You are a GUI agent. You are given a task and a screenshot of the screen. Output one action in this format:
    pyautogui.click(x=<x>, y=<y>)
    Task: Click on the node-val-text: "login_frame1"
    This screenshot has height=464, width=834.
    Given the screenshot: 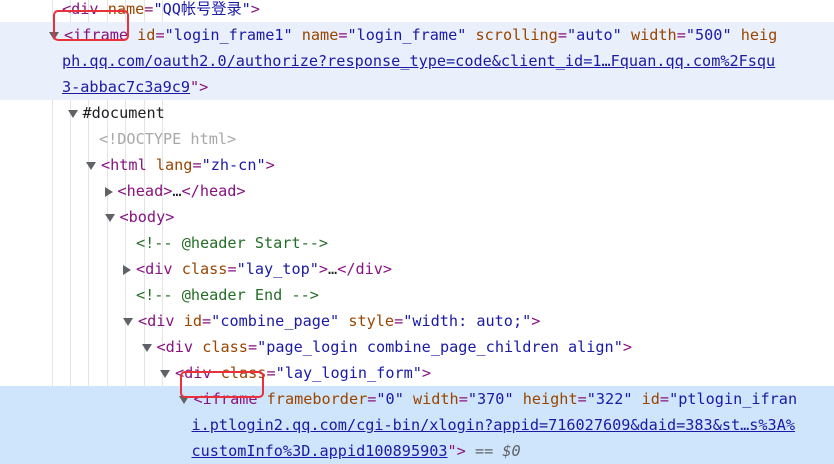 What is the action you would take?
    pyautogui.click(x=228, y=35)
    